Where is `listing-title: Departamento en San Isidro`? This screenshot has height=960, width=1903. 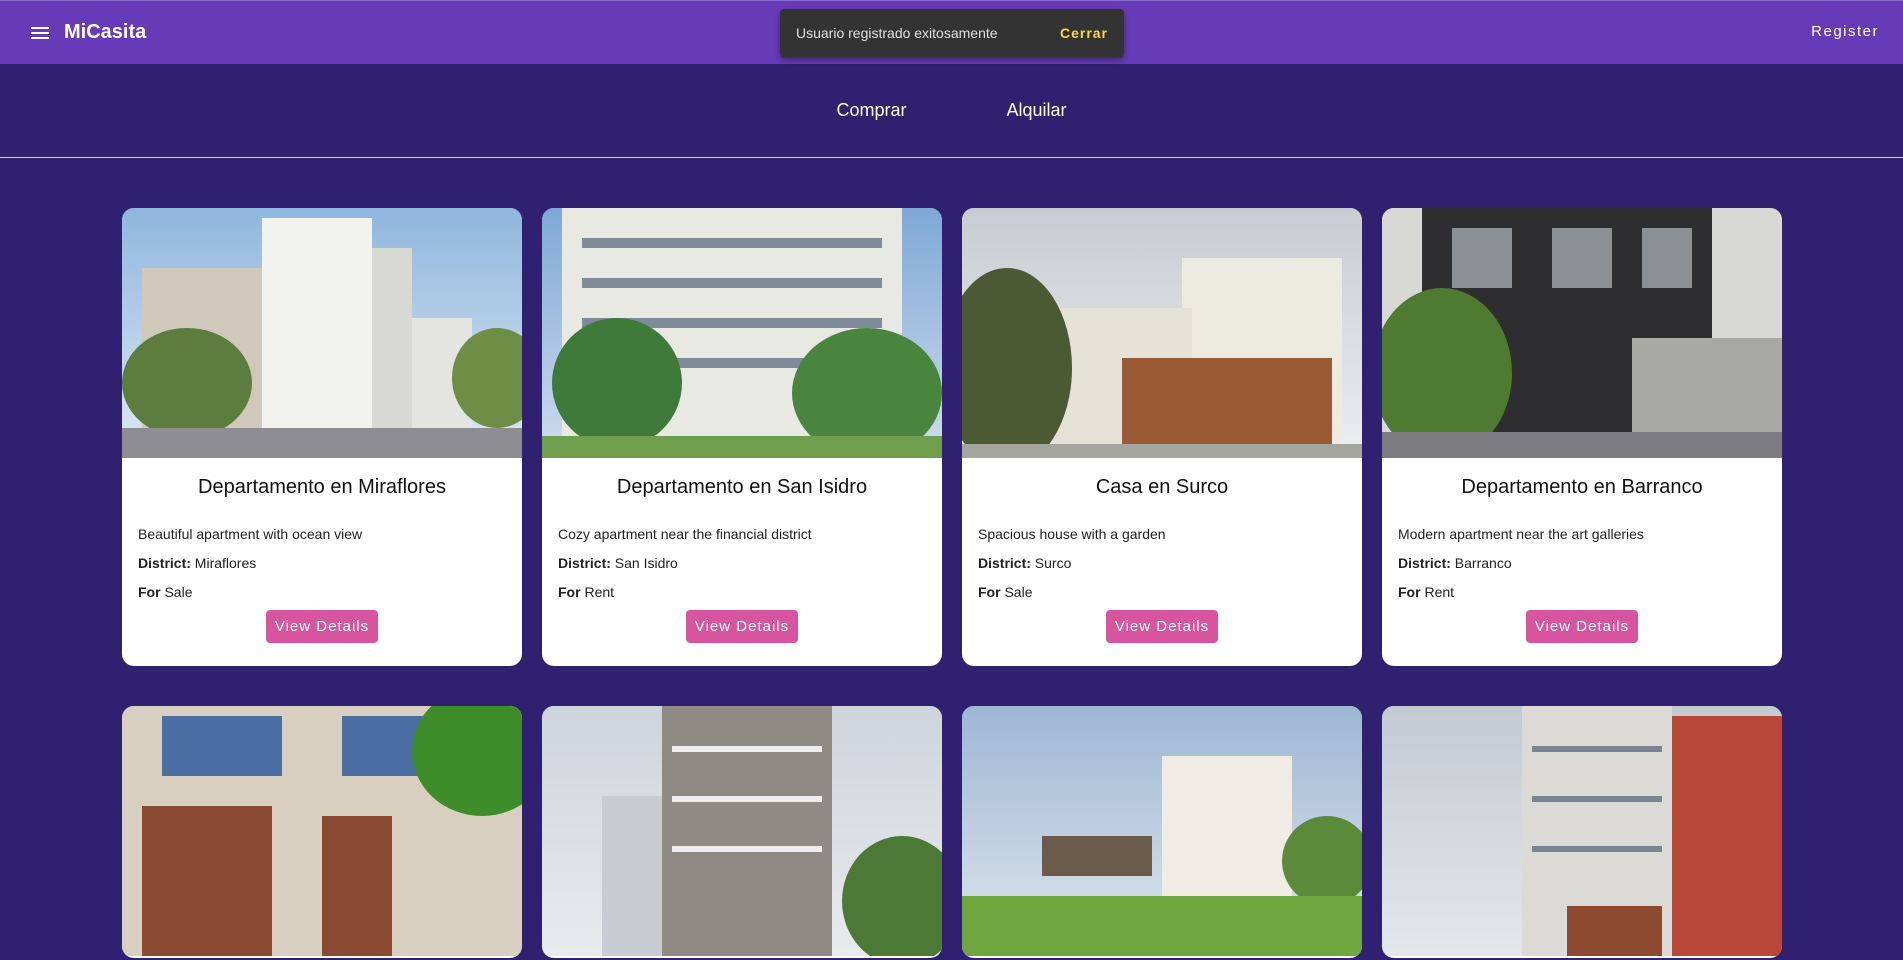 listing-title: Departamento en San Isidro is located at coordinates (742, 487).